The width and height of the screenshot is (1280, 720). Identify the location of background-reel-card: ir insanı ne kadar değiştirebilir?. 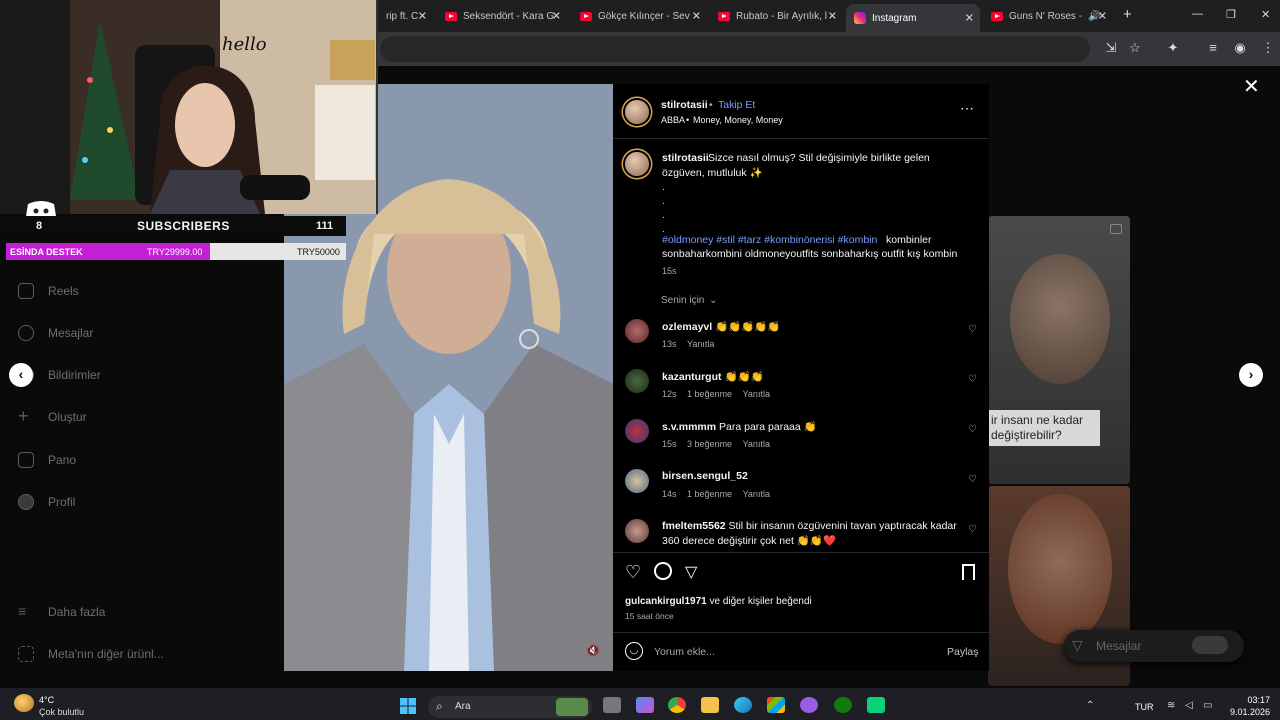
(1059, 350).